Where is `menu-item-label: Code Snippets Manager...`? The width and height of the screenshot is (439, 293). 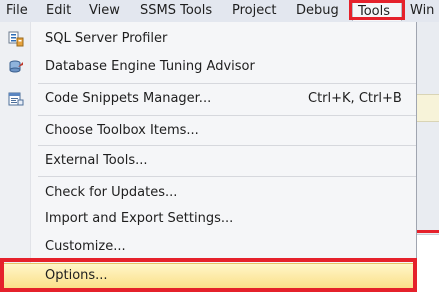 menu-item-label: Code Snippets Manager... is located at coordinates (128, 98).